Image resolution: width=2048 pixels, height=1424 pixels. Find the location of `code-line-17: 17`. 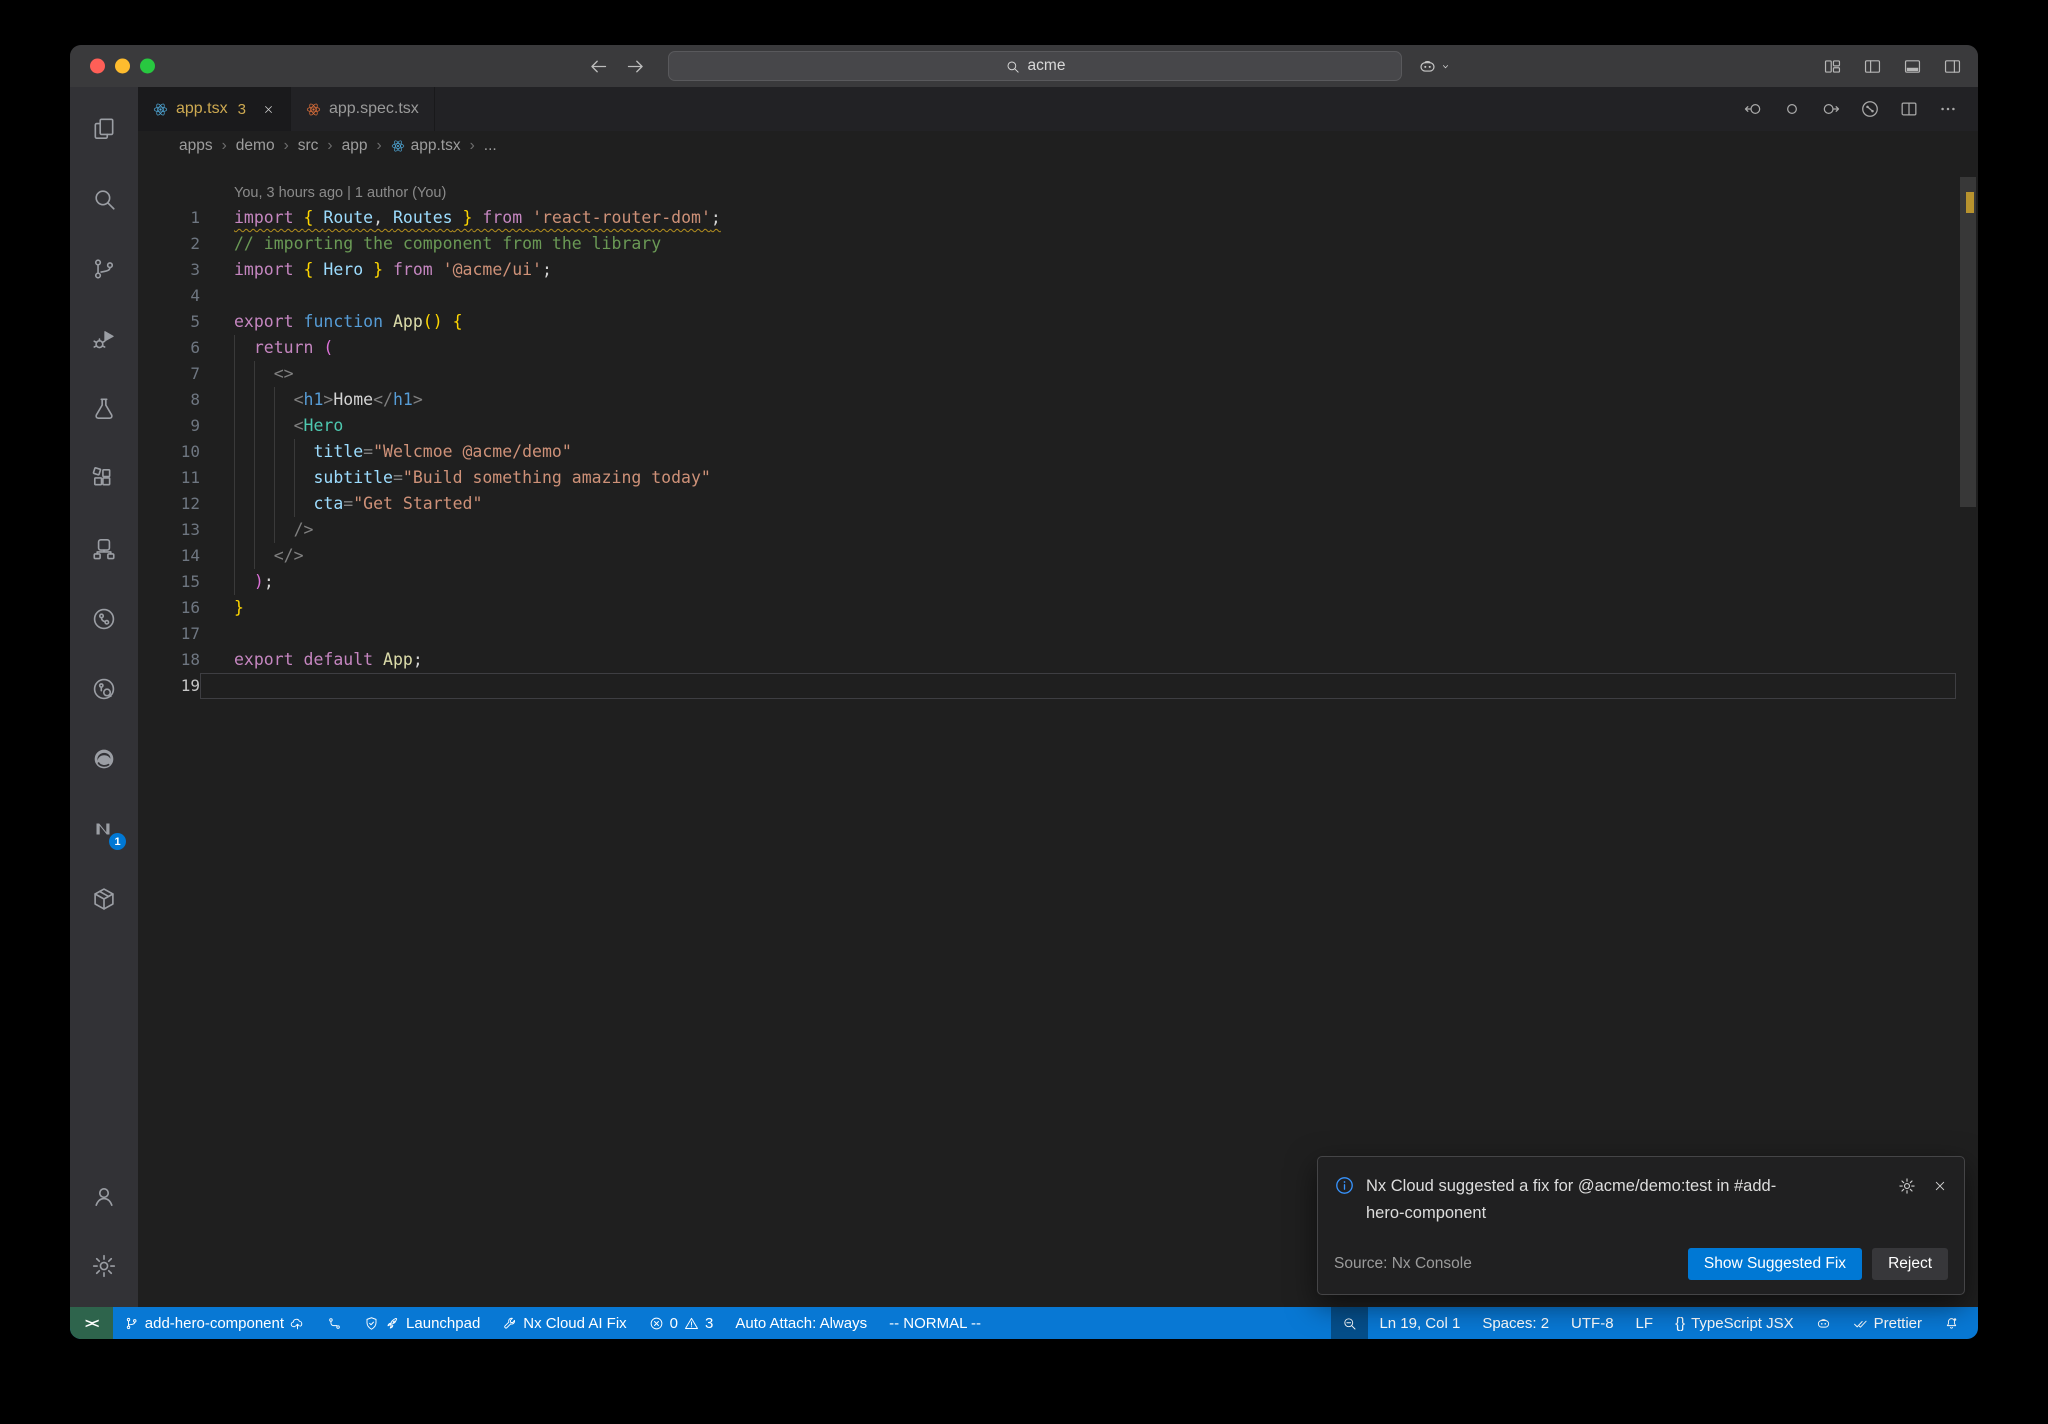

code-line-17: 17 is located at coordinates (1058, 634).